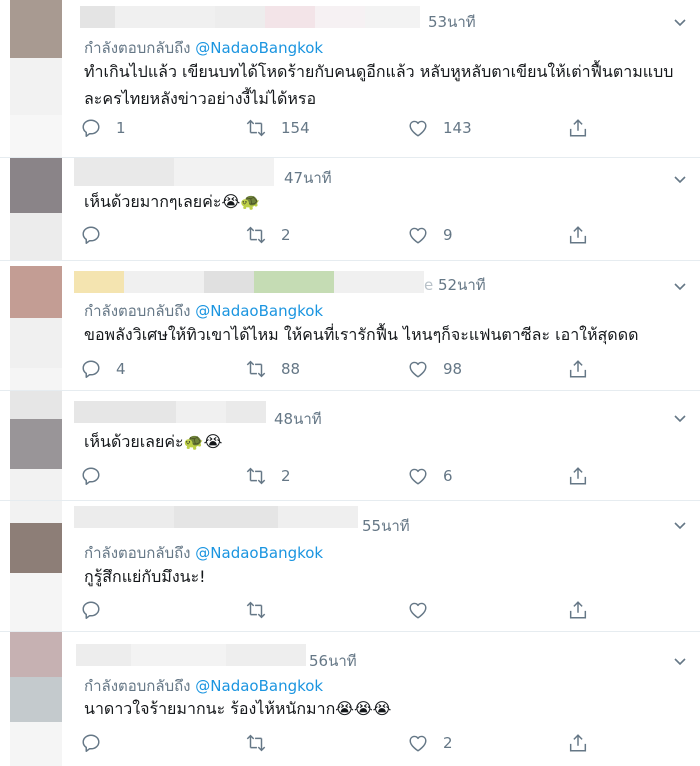 This screenshot has height=766, width=700. What do you see at coordinates (340, 610) in the screenshot?
I see `tweet-actions` at bounding box center [340, 610].